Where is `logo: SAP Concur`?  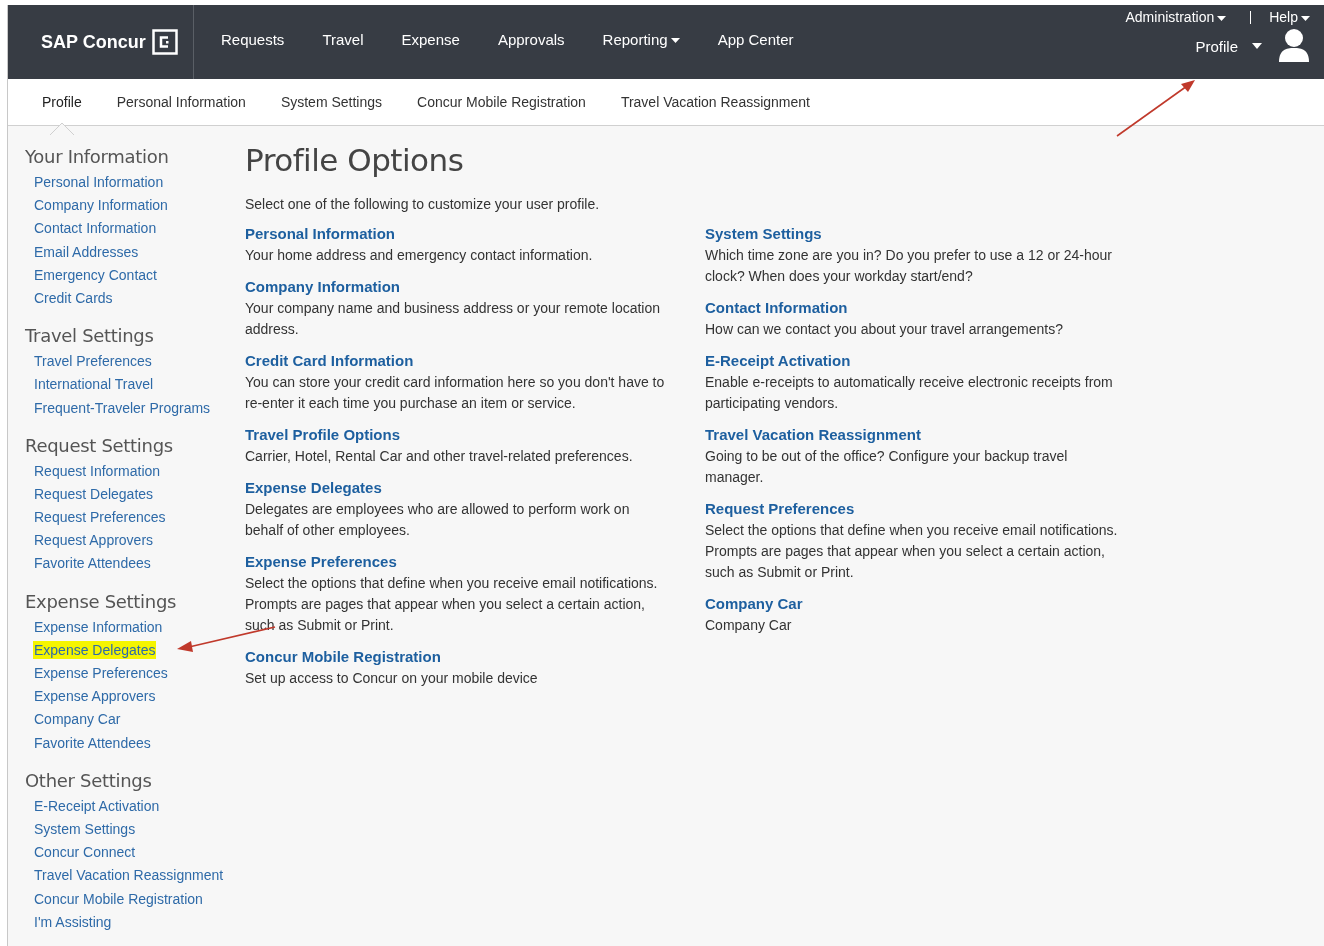 logo: SAP Concur is located at coordinates (93, 42).